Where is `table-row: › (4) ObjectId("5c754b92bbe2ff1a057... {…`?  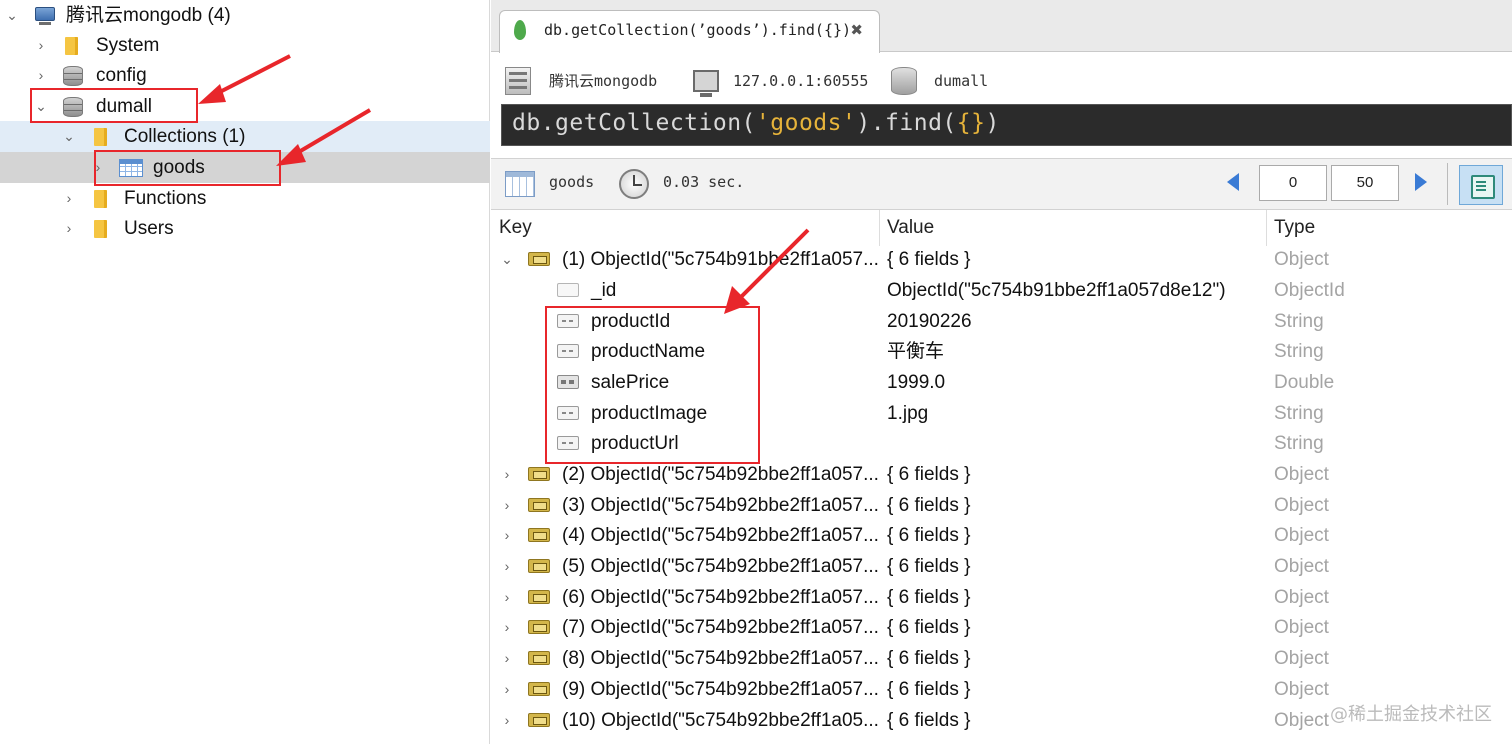
table-row: › (4) ObjectId("5c754b92bbe2ff1a057... {… is located at coordinates (1001, 535).